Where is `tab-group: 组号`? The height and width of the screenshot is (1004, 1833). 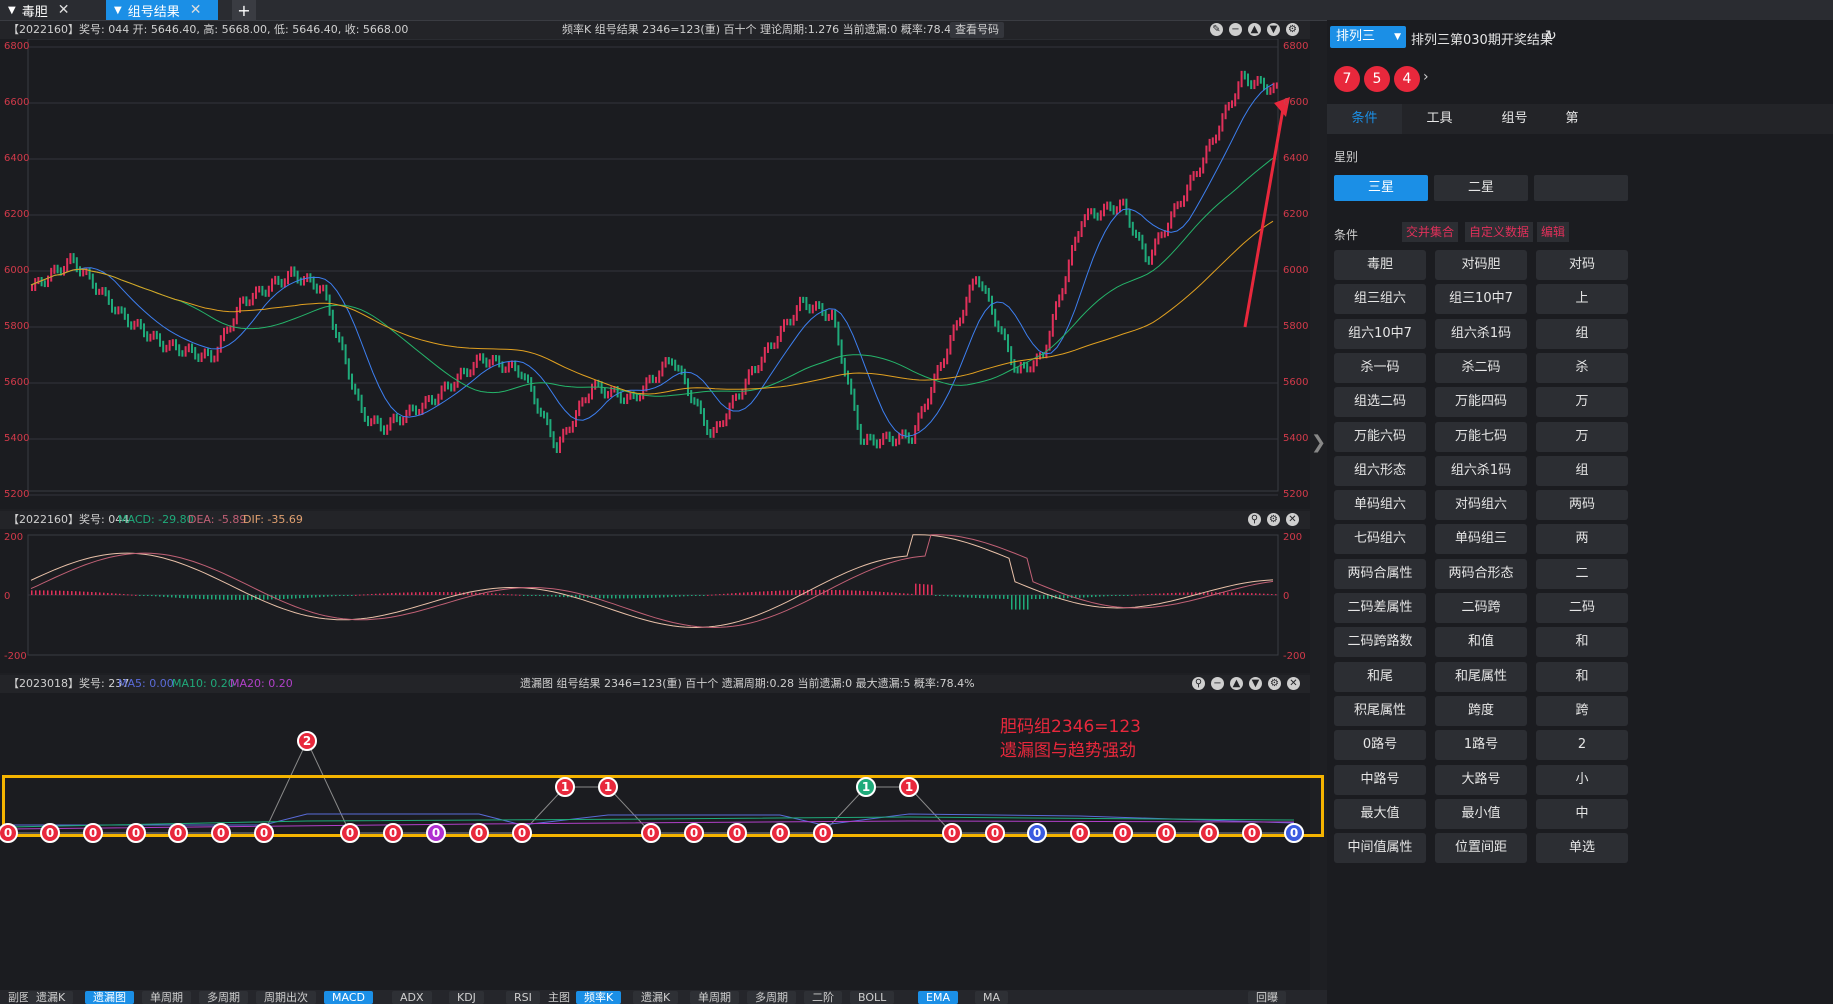 tab-group: 组号 is located at coordinates (1514, 119).